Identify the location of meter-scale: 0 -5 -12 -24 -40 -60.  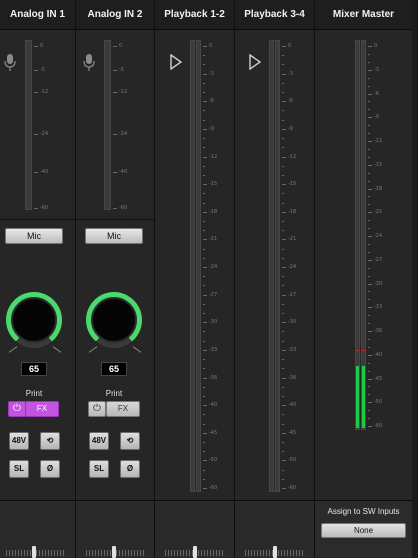
(44, 127).